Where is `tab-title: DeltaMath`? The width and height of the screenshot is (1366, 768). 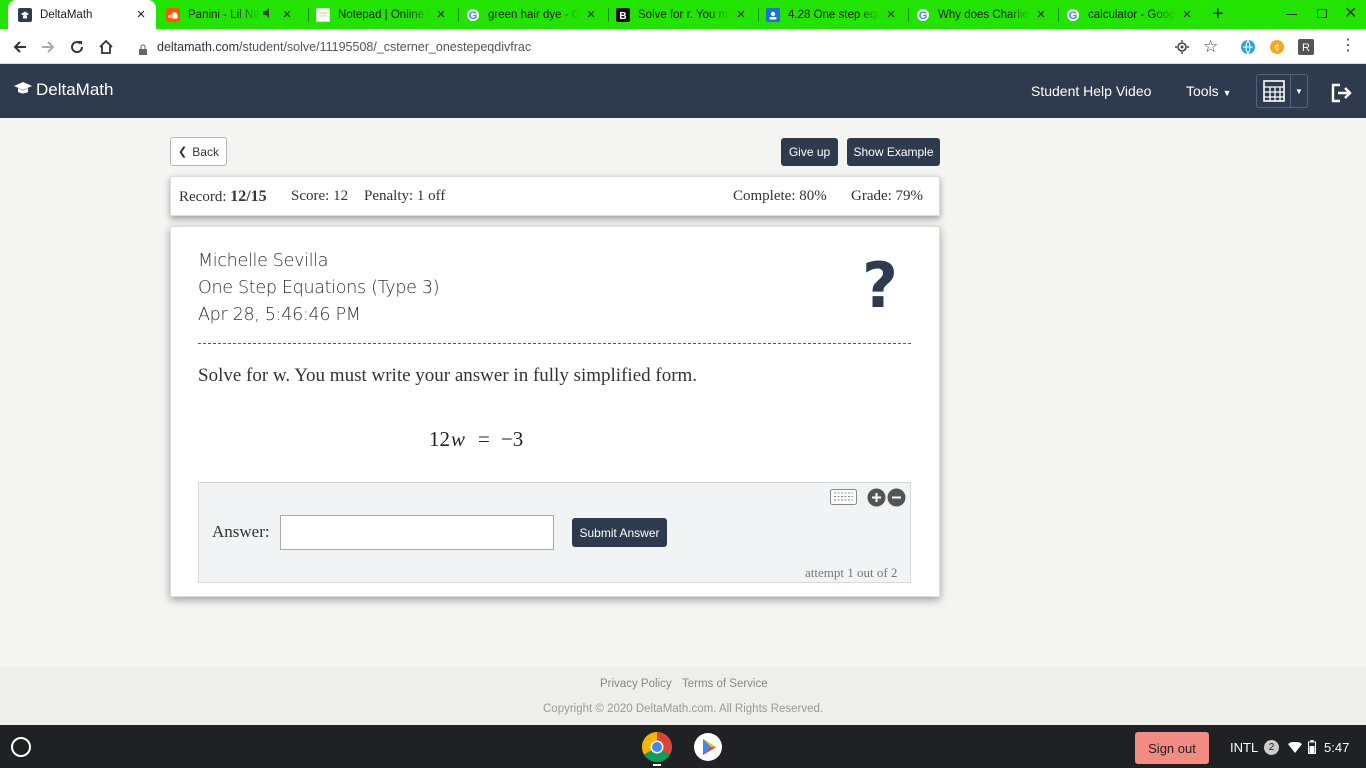 tab-title: DeltaMath is located at coordinates (85, 14).